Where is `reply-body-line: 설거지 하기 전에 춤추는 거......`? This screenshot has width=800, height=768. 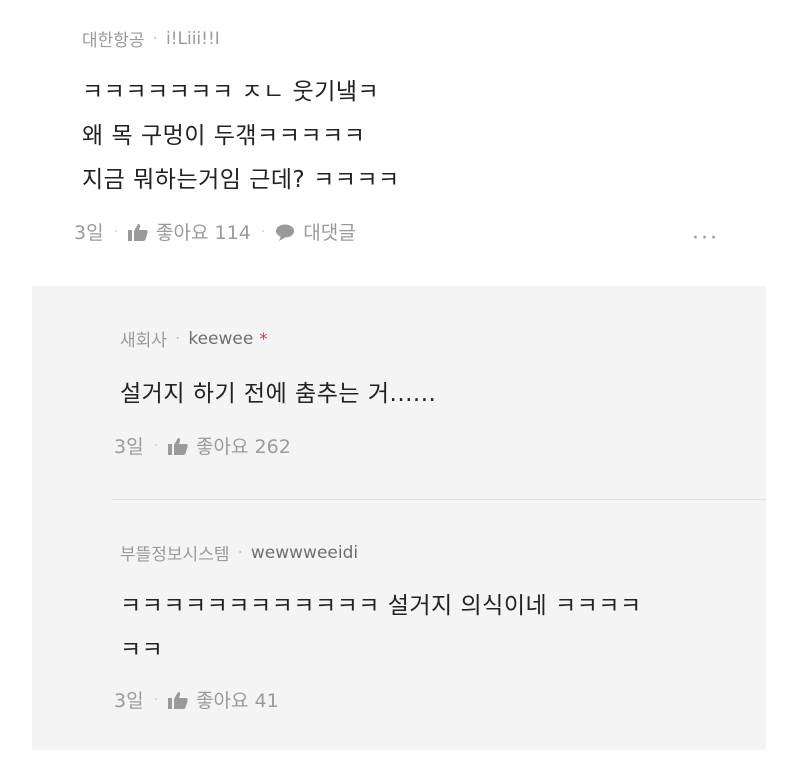 reply-body-line: 설거지 하기 전에 춤추는 거...... is located at coordinates (278, 394).